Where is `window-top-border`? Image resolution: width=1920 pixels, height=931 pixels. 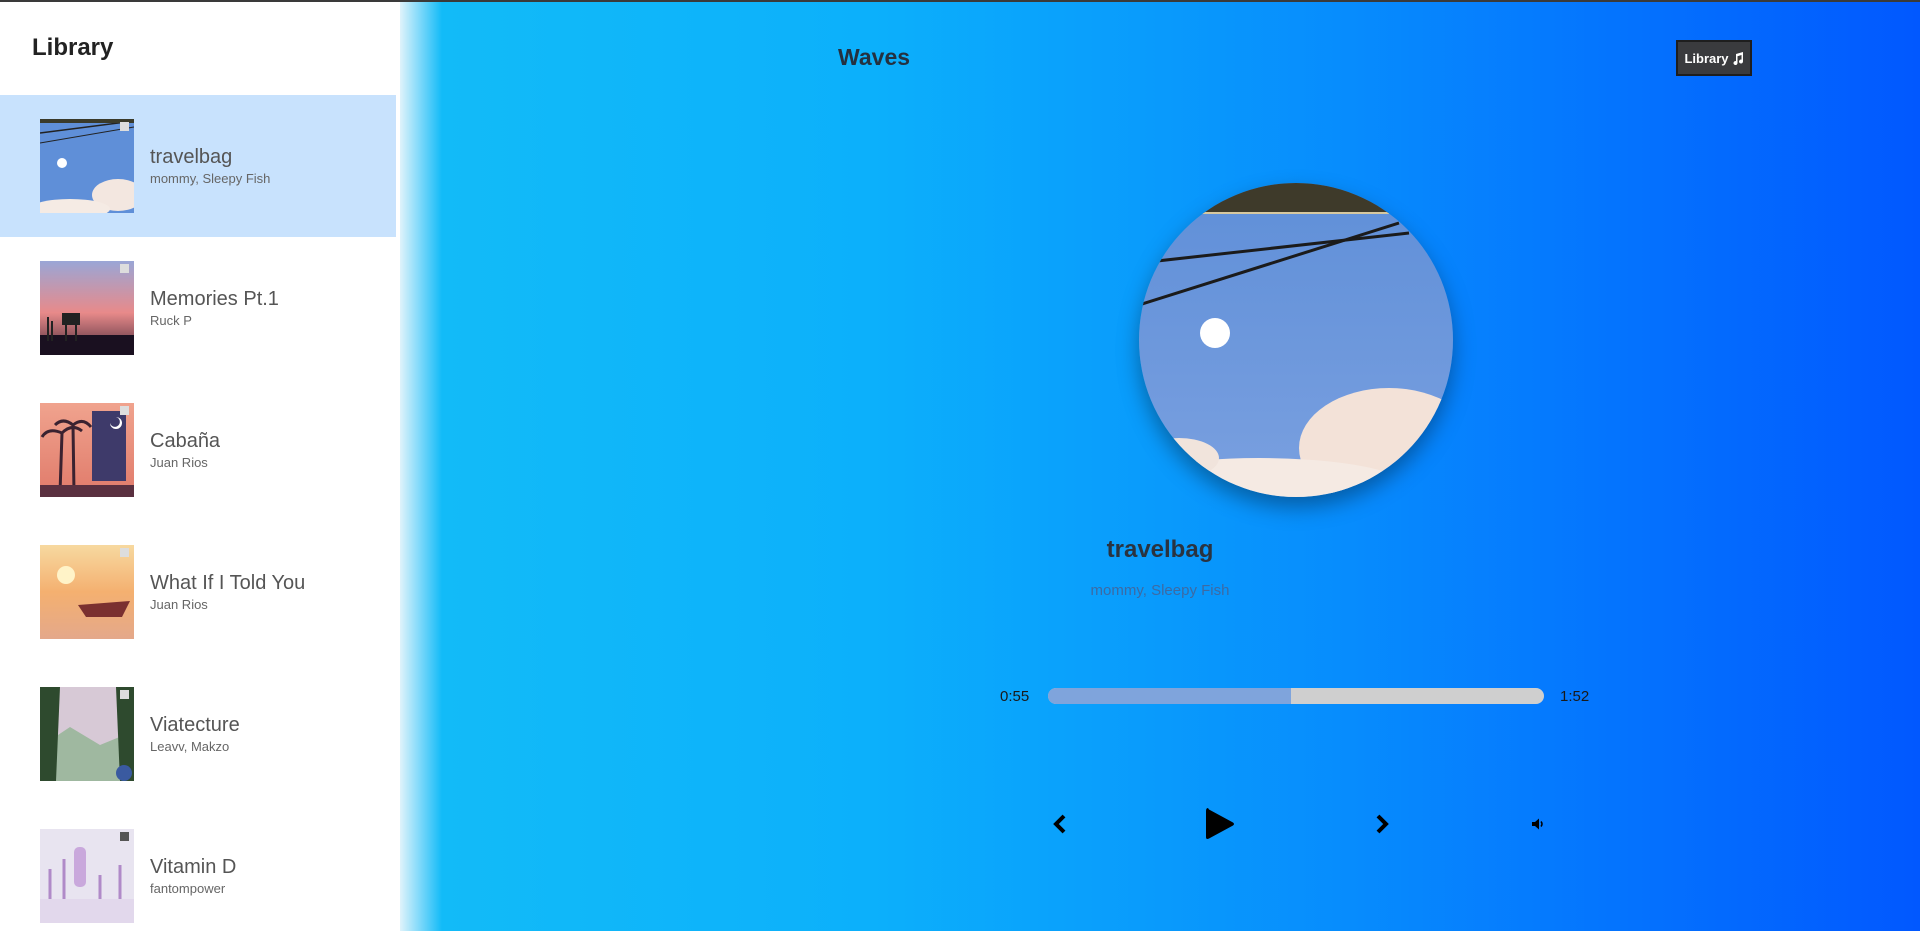 window-top-border is located at coordinates (960, 1).